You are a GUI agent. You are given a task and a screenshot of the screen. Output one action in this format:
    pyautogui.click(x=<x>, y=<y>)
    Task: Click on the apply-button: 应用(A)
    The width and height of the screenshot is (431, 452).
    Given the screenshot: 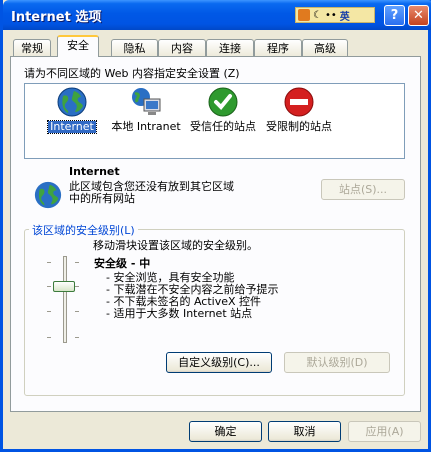 What is the action you would take?
    pyautogui.click(x=384, y=431)
    